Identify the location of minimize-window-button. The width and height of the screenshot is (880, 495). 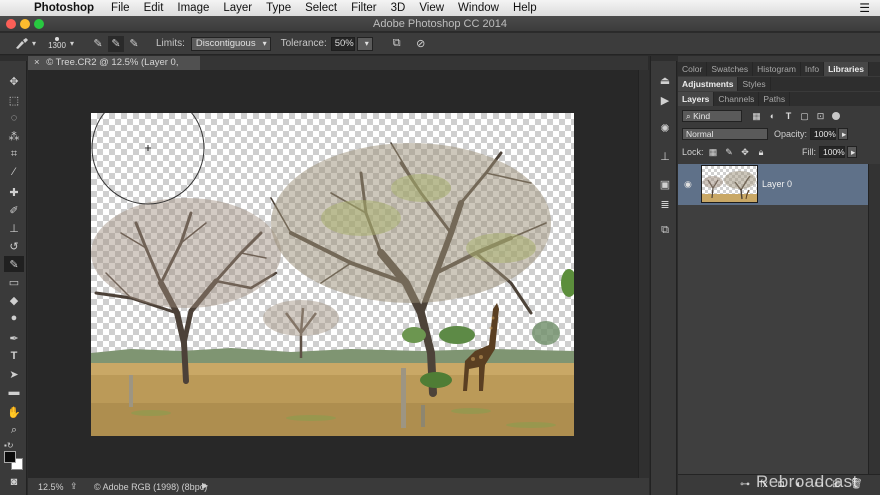
(25, 24).